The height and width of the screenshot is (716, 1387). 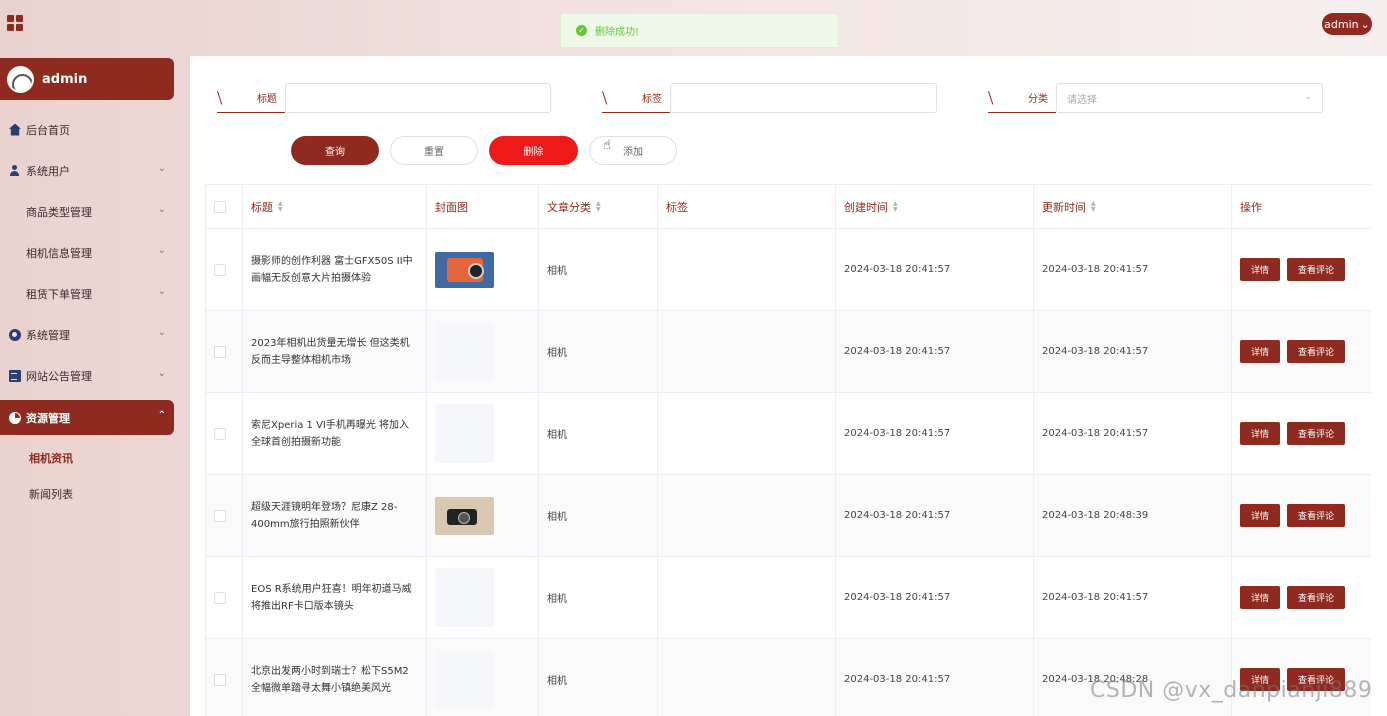 I want to click on sidebar-item-label: 商品类型管理, so click(x=59, y=212).